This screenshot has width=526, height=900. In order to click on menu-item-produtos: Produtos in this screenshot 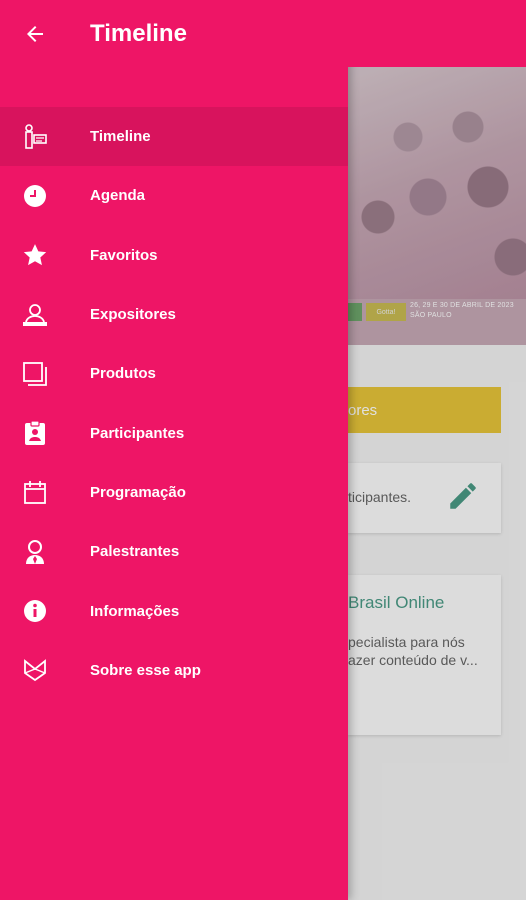, I will do `click(174, 373)`.